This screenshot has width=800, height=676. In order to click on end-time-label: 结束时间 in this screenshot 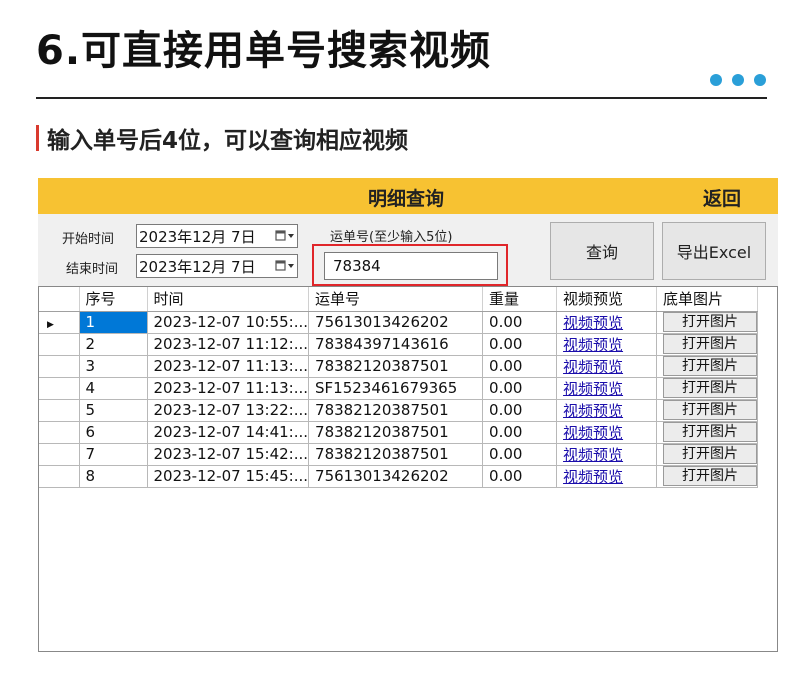, I will do `click(92, 269)`.